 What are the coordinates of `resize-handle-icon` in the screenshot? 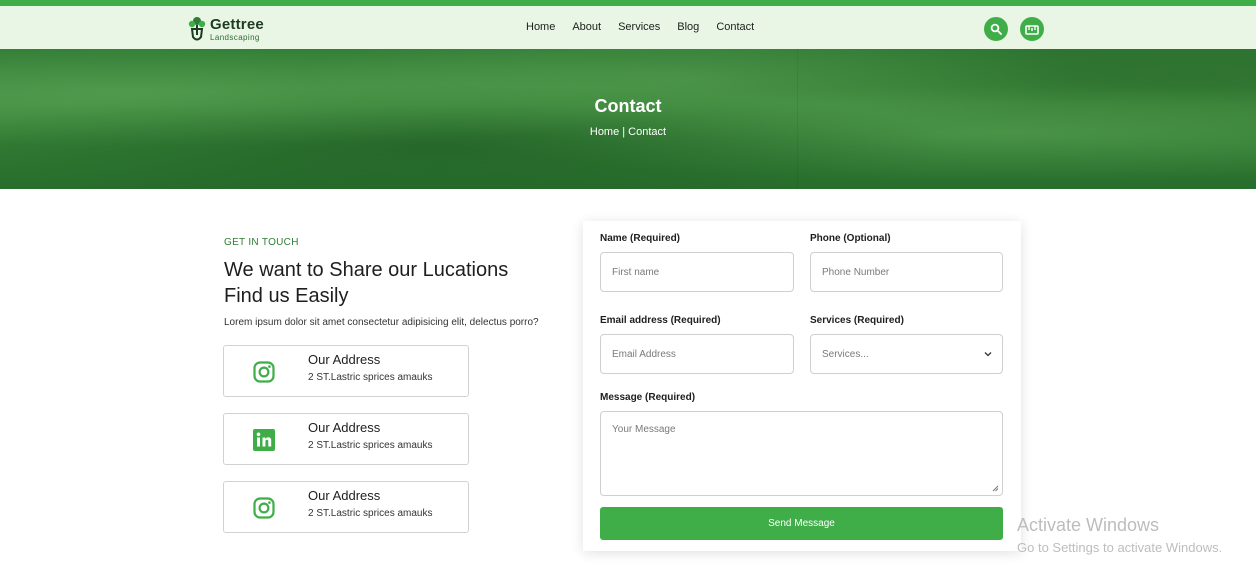 It's located at (995, 488).